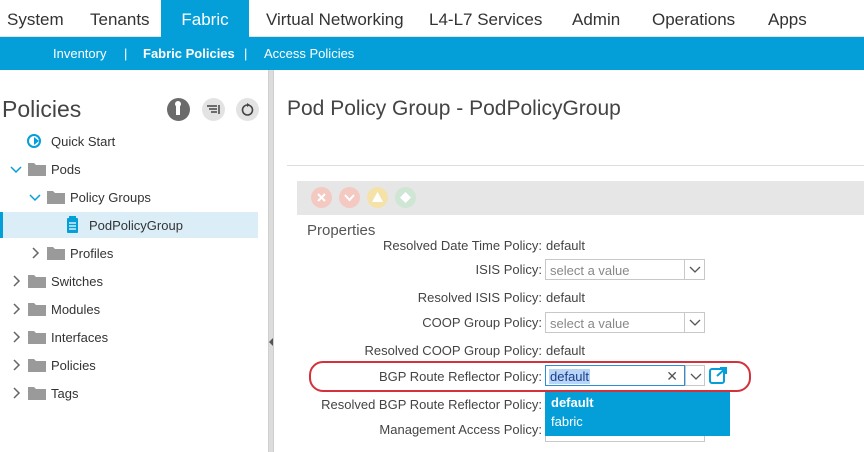  Describe the element at coordinates (453, 350) in the screenshot. I see `resolved-coop-label: Resolved COOP Group Policy:` at that location.